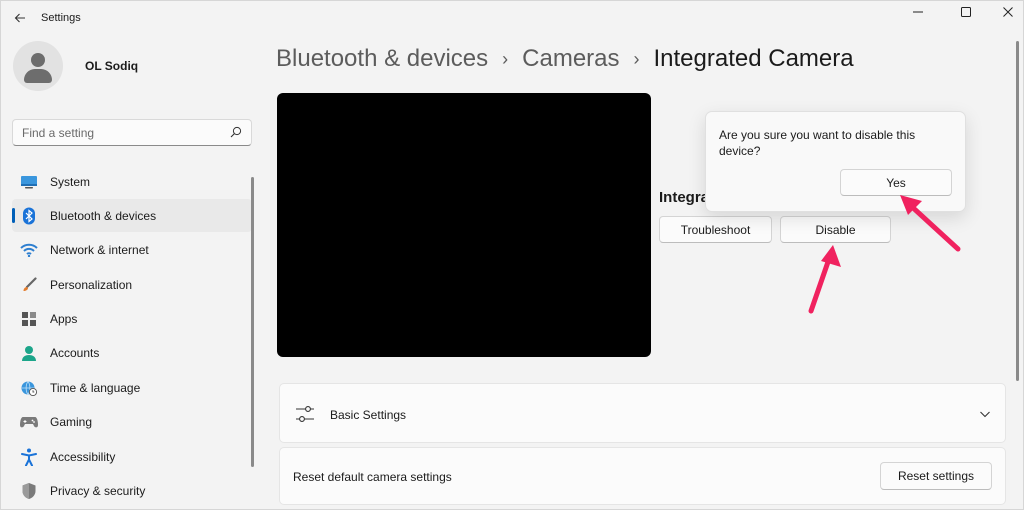 The image size is (1024, 510). I want to click on sidebar-item-label: Gaming, so click(71, 422).